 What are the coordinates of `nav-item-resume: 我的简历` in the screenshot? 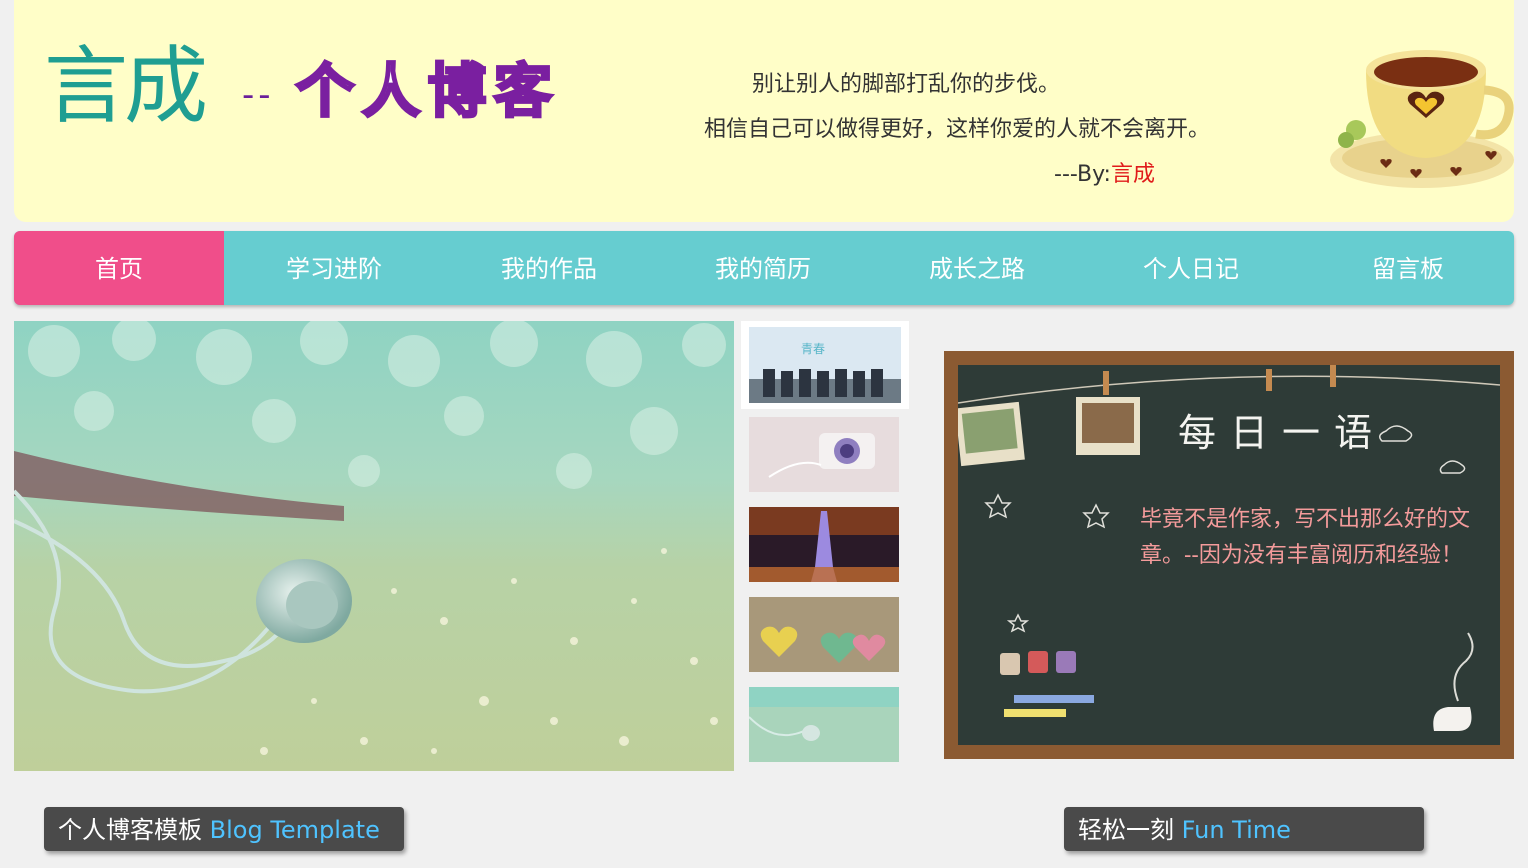 It's located at (763, 268).